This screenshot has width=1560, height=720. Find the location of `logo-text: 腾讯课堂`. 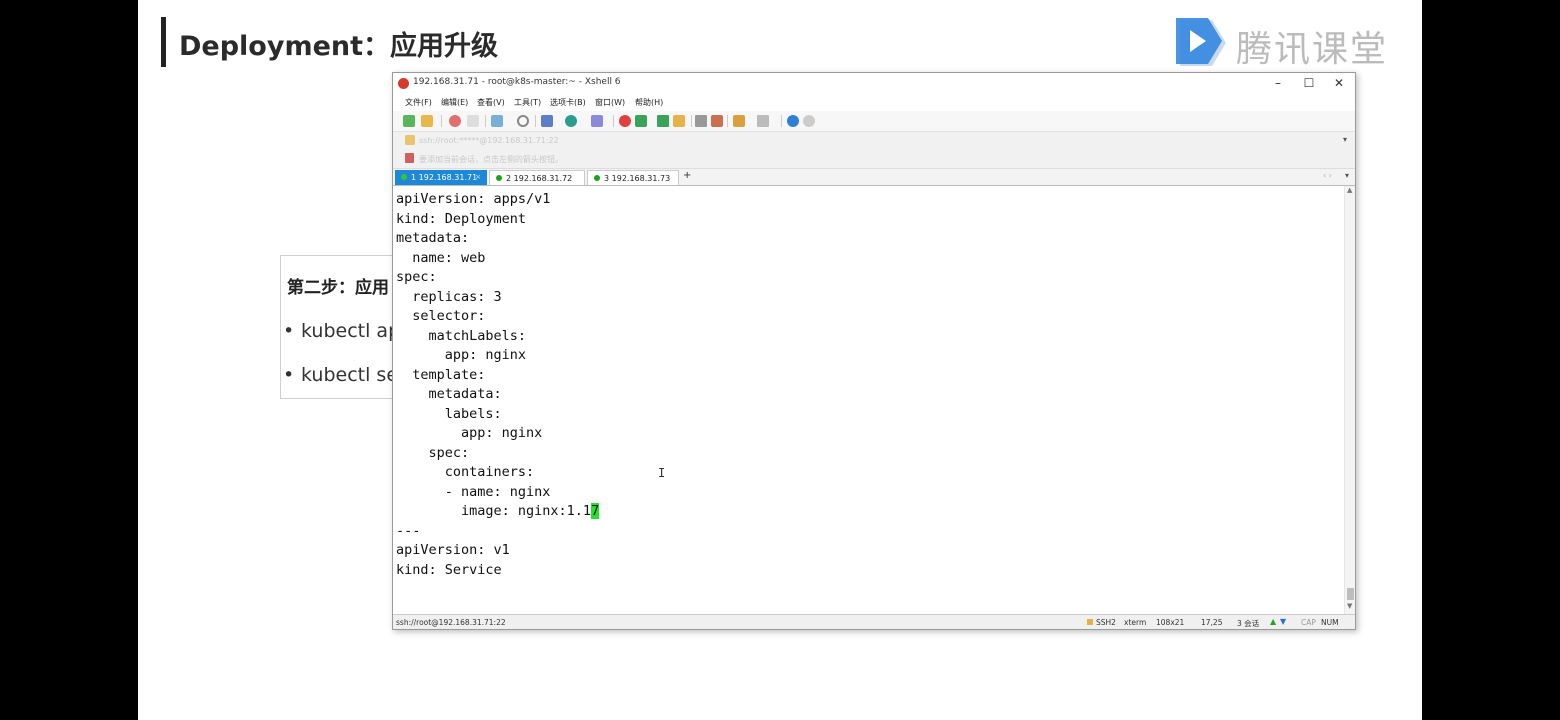

logo-text: 腾讯课堂 is located at coordinates (1312, 49).